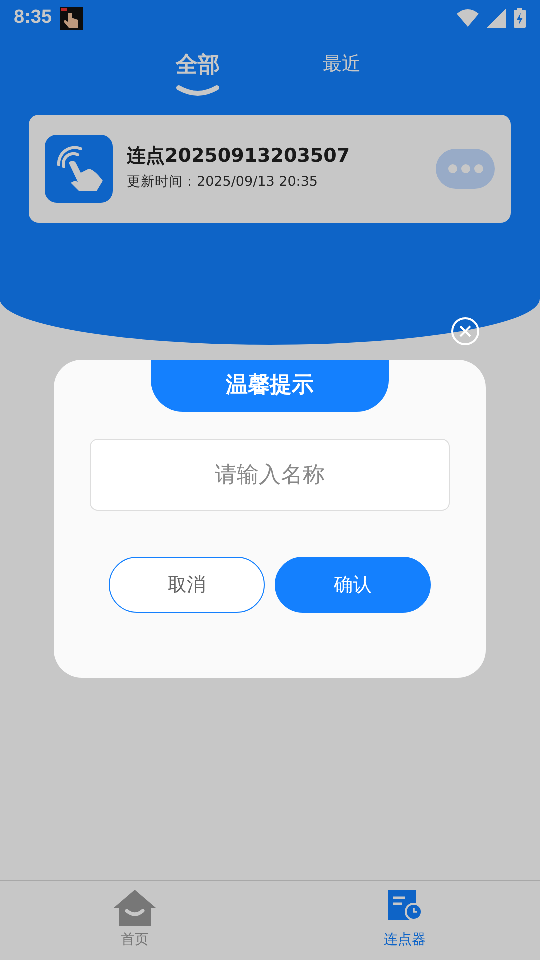  I want to click on battery-icon, so click(520, 18).